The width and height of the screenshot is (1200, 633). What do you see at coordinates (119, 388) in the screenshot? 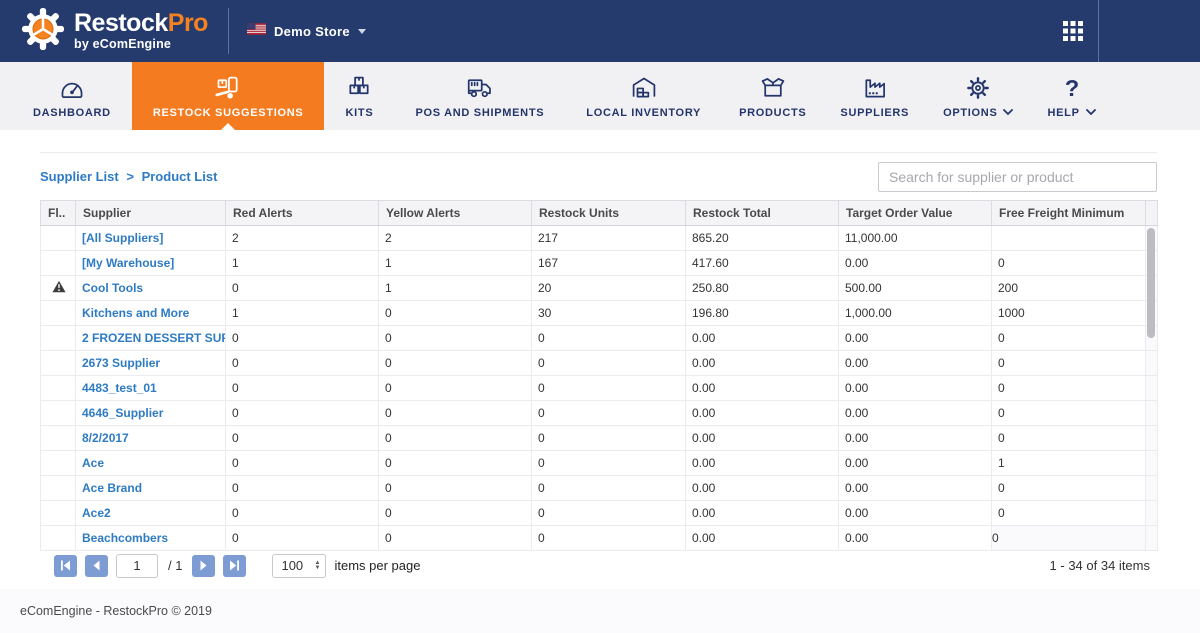
I see `supplier-link: 4483_test_01` at bounding box center [119, 388].